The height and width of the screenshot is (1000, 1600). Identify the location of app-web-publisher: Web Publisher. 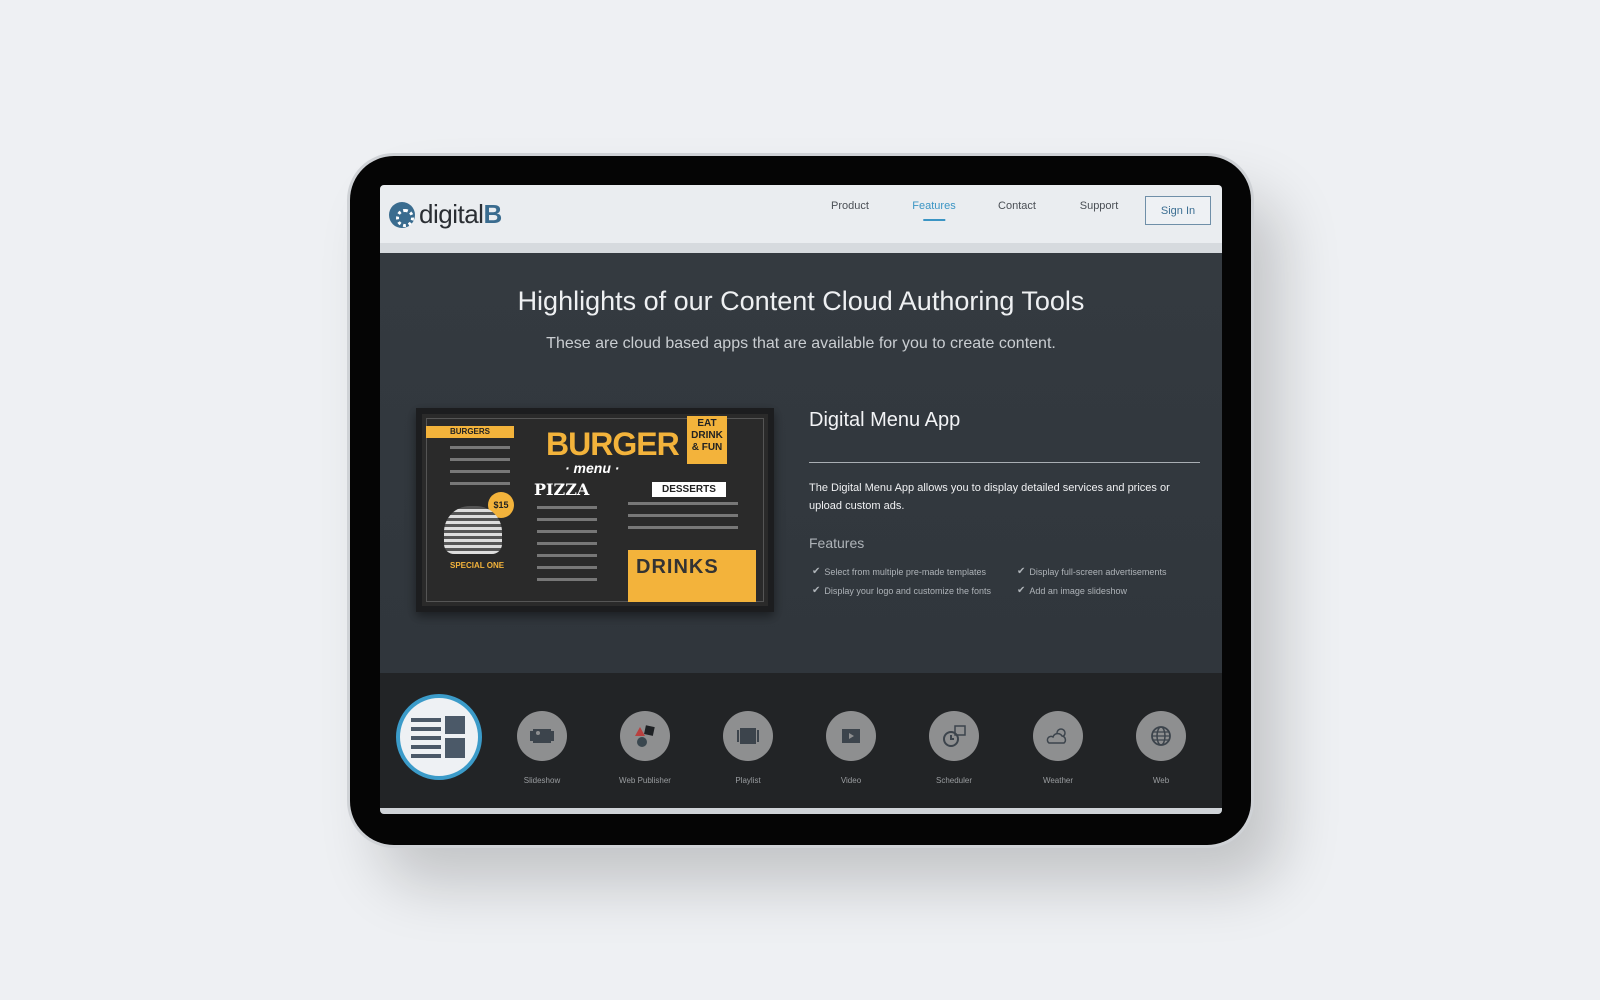
(645, 748).